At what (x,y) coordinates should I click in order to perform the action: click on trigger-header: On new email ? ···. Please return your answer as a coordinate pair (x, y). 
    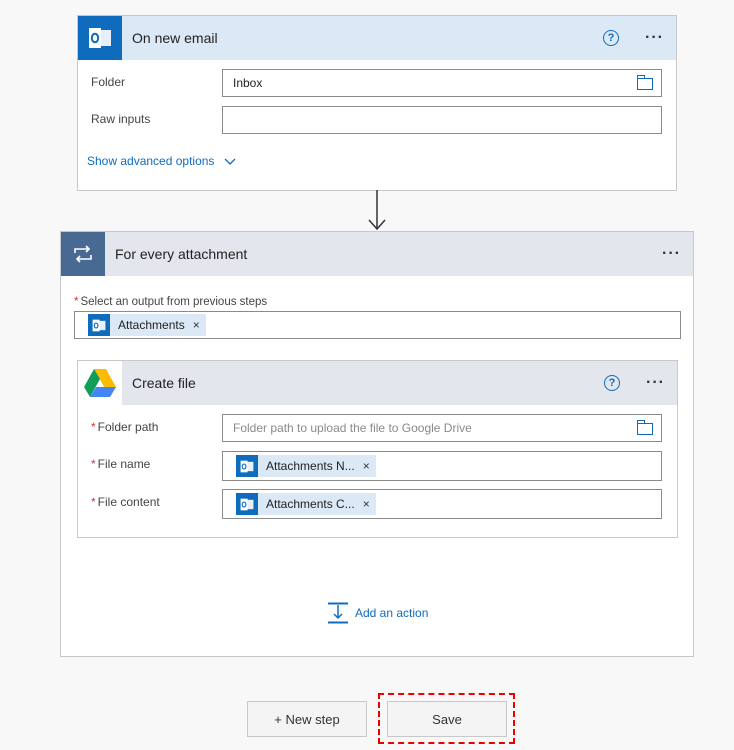
    Looking at the image, I should click on (377, 38).